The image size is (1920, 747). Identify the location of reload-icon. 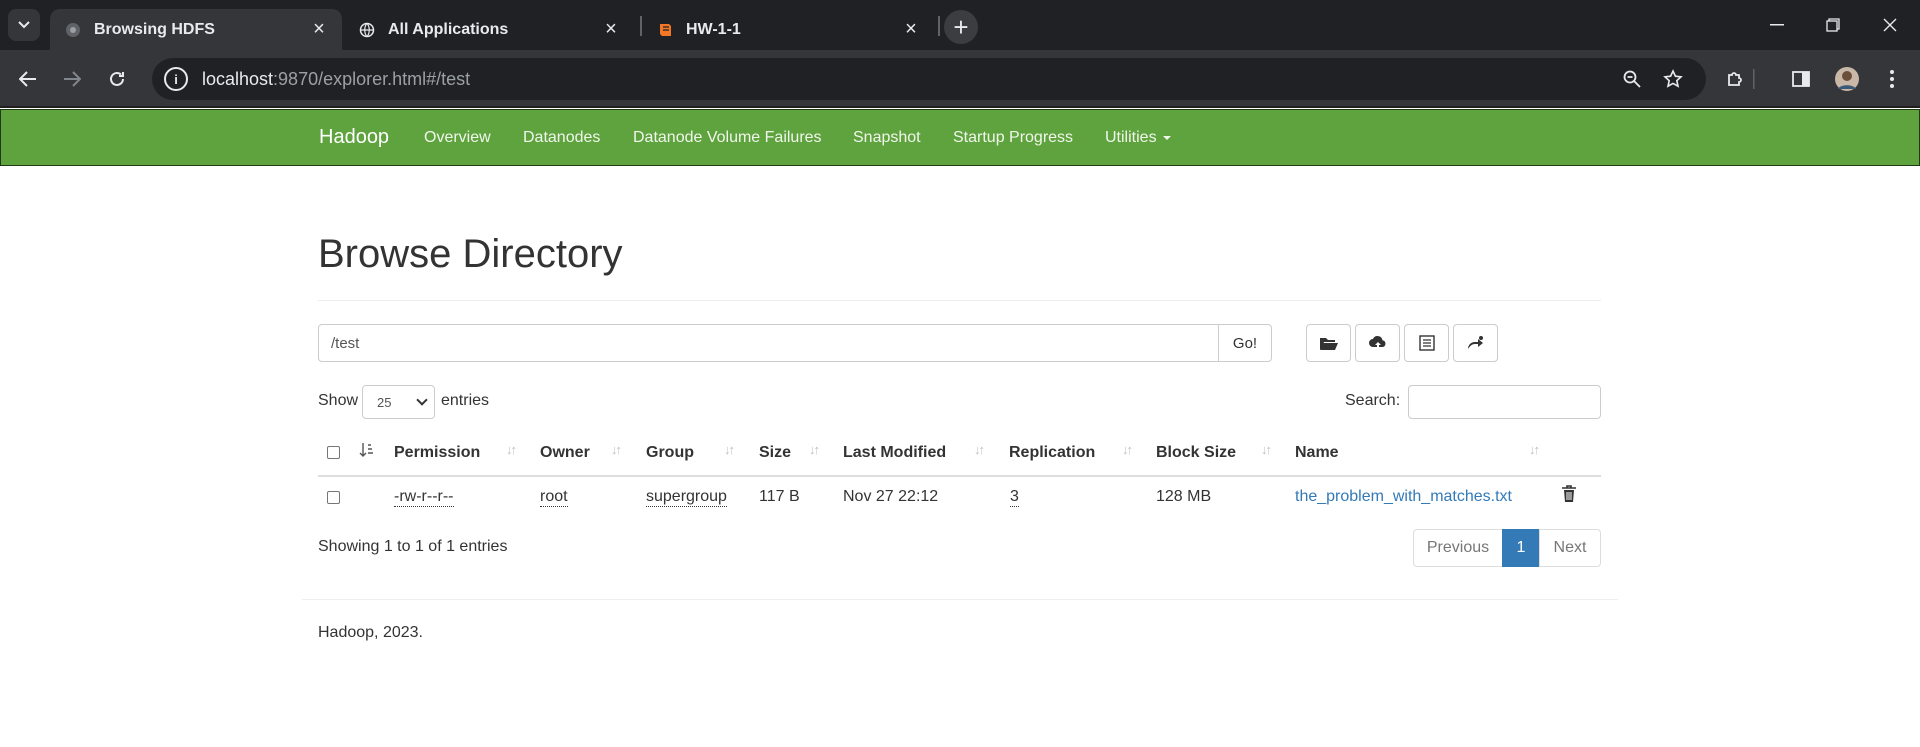
(117, 78).